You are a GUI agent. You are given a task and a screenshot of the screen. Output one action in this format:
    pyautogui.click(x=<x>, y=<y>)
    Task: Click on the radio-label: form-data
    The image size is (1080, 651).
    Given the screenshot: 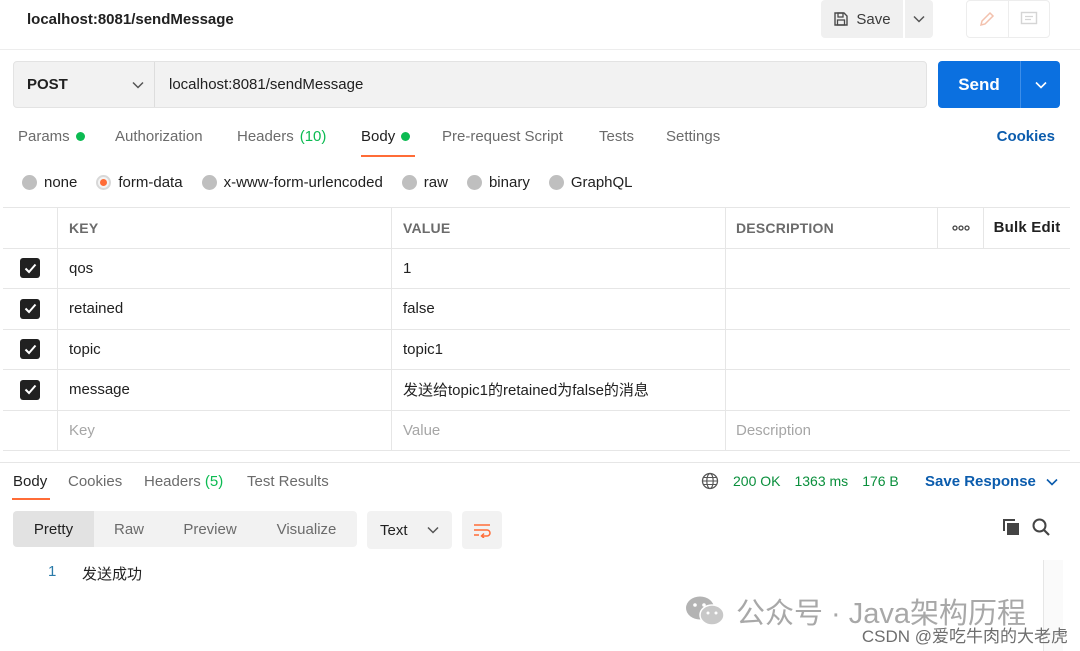 What is the action you would take?
    pyautogui.click(x=150, y=182)
    